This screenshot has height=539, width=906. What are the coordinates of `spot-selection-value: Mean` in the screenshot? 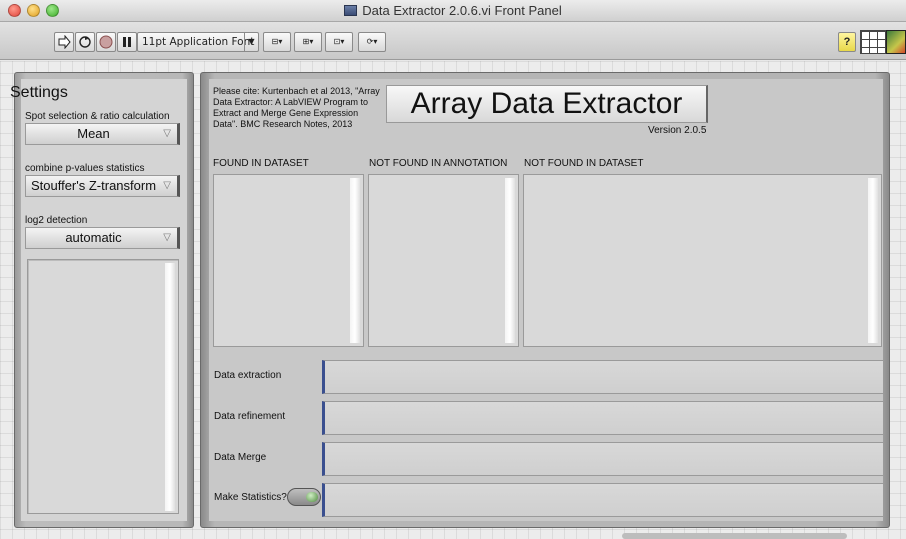 It's located at (93, 133).